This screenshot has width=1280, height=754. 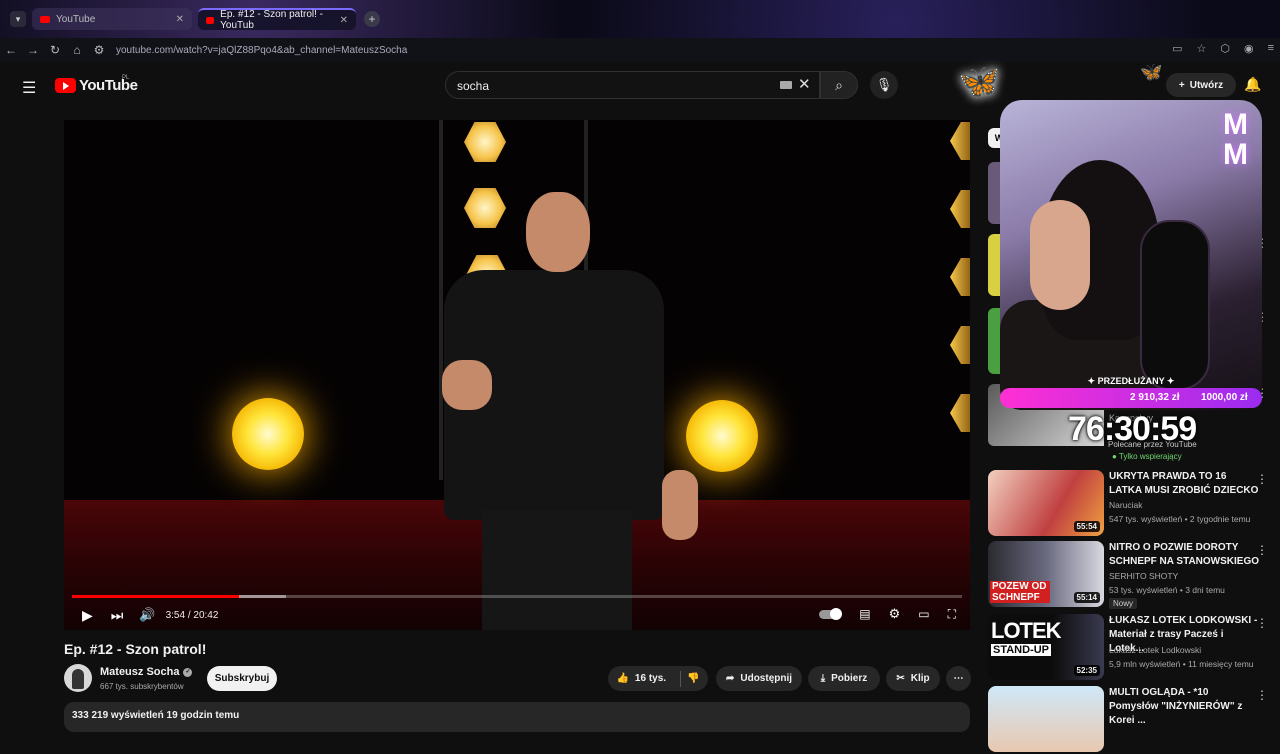 I want to click on search-button: ⌕, so click(x=839, y=85).